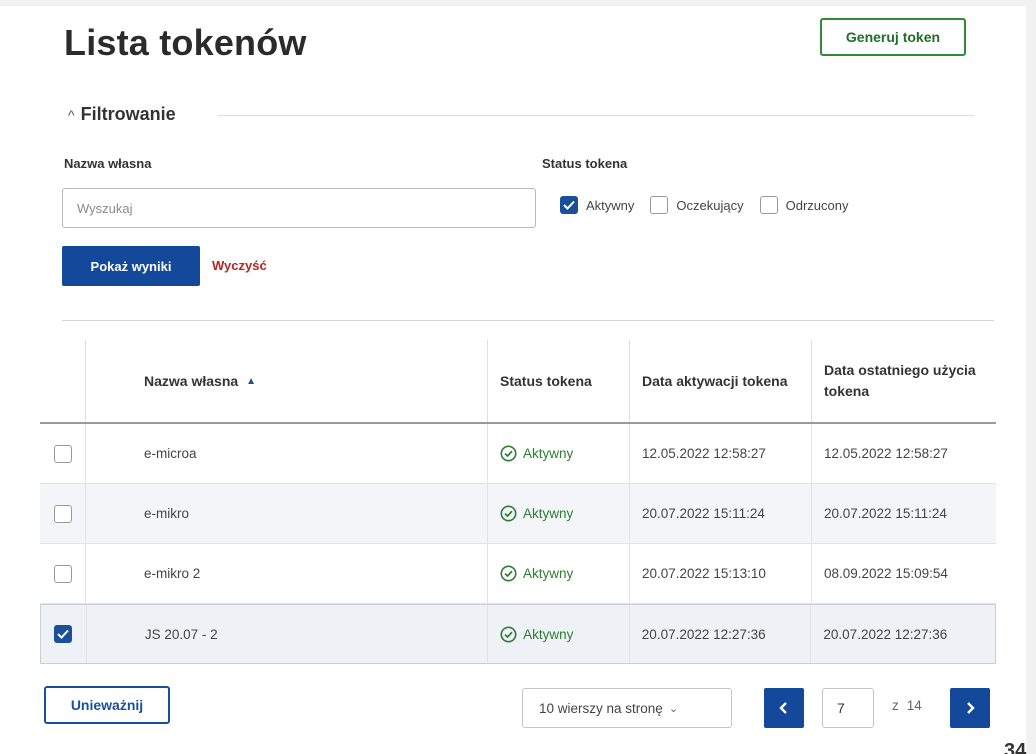 This screenshot has height=754, width=1036. I want to click on last-used-date: 20.07.2022 15:11:24, so click(885, 513).